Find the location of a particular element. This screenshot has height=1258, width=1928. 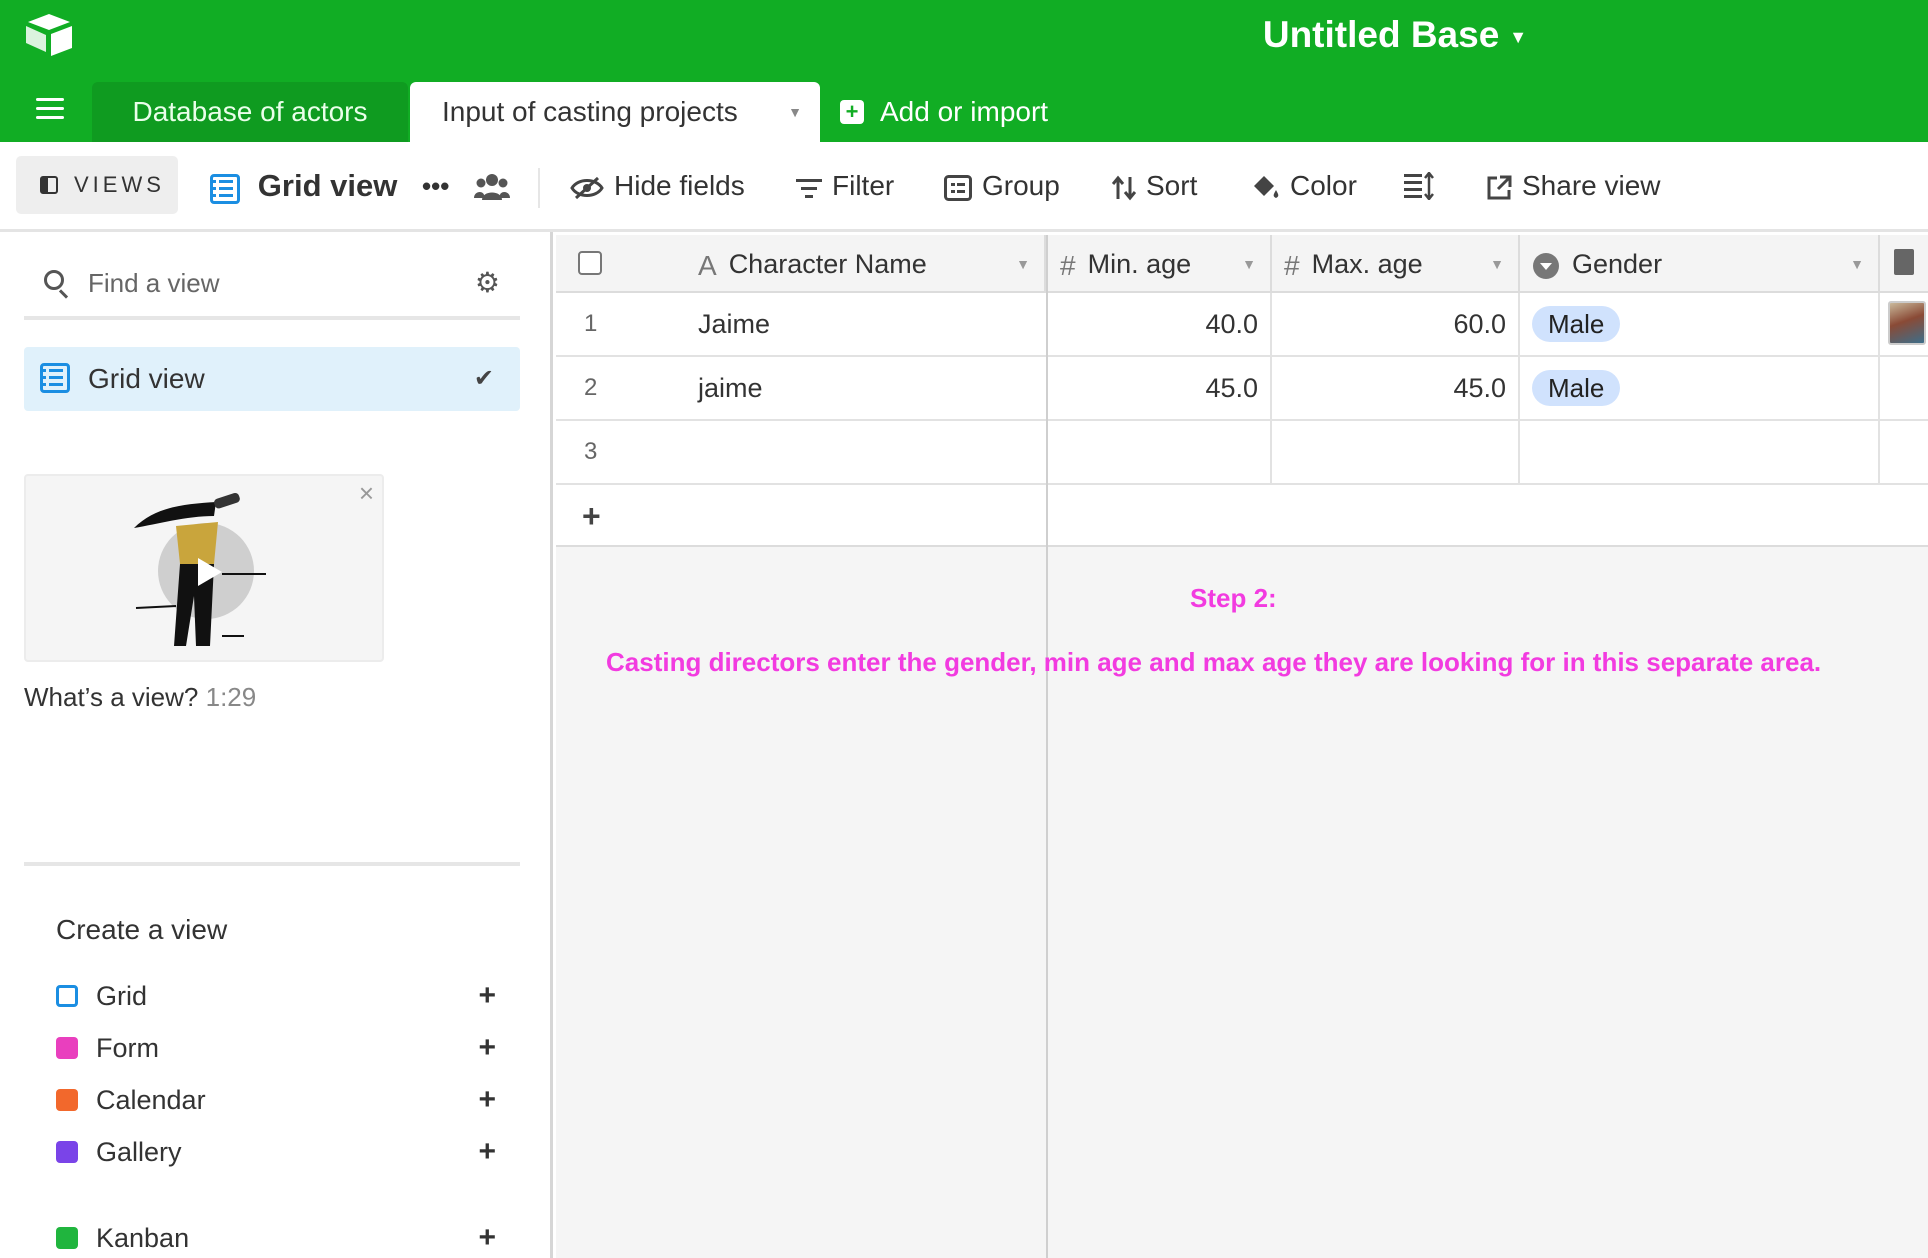

single-select-icon is located at coordinates (1546, 265).